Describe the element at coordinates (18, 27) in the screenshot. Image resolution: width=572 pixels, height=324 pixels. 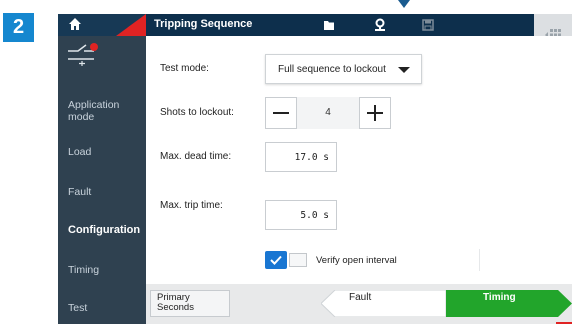
I see `step-badge: 2` at that location.